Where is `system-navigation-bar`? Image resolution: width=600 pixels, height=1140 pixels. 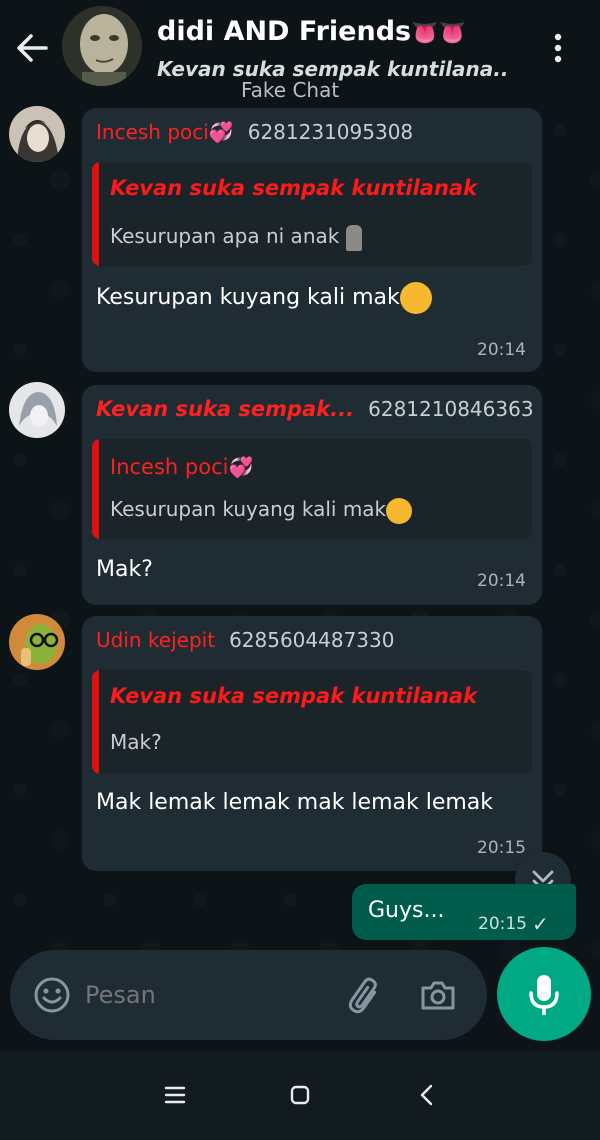
system-navigation-bar is located at coordinates (300, 1095).